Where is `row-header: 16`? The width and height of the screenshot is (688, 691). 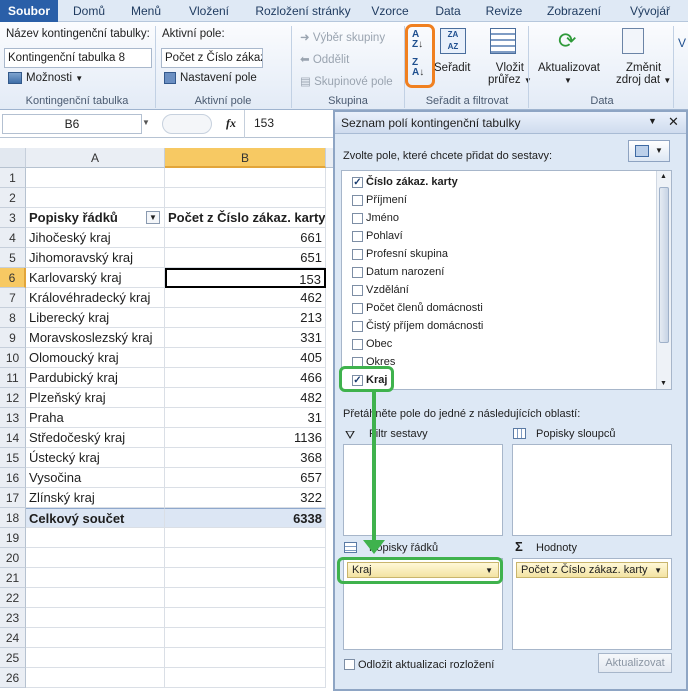 row-header: 16 is located at coordinates (13, 478).